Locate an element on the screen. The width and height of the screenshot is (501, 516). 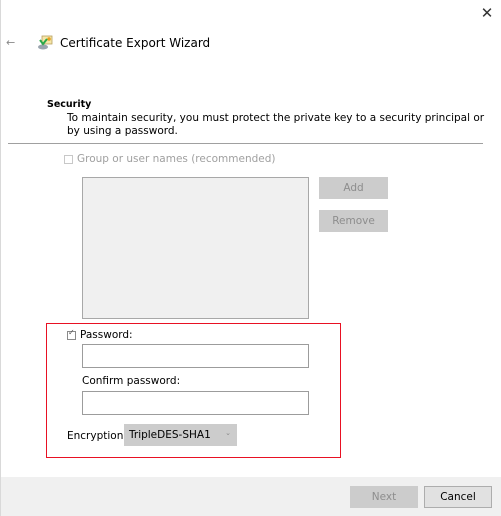
header-separator is located at coordinates (245, 143).